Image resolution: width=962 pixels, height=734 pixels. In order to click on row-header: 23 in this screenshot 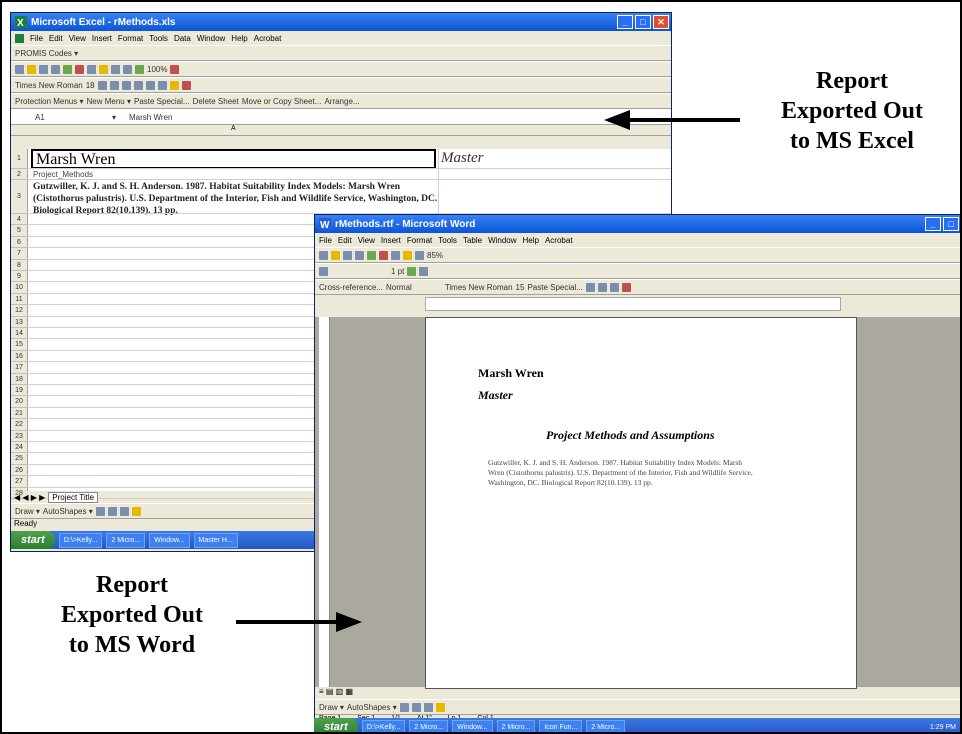, I will do `click(19, 436)`.